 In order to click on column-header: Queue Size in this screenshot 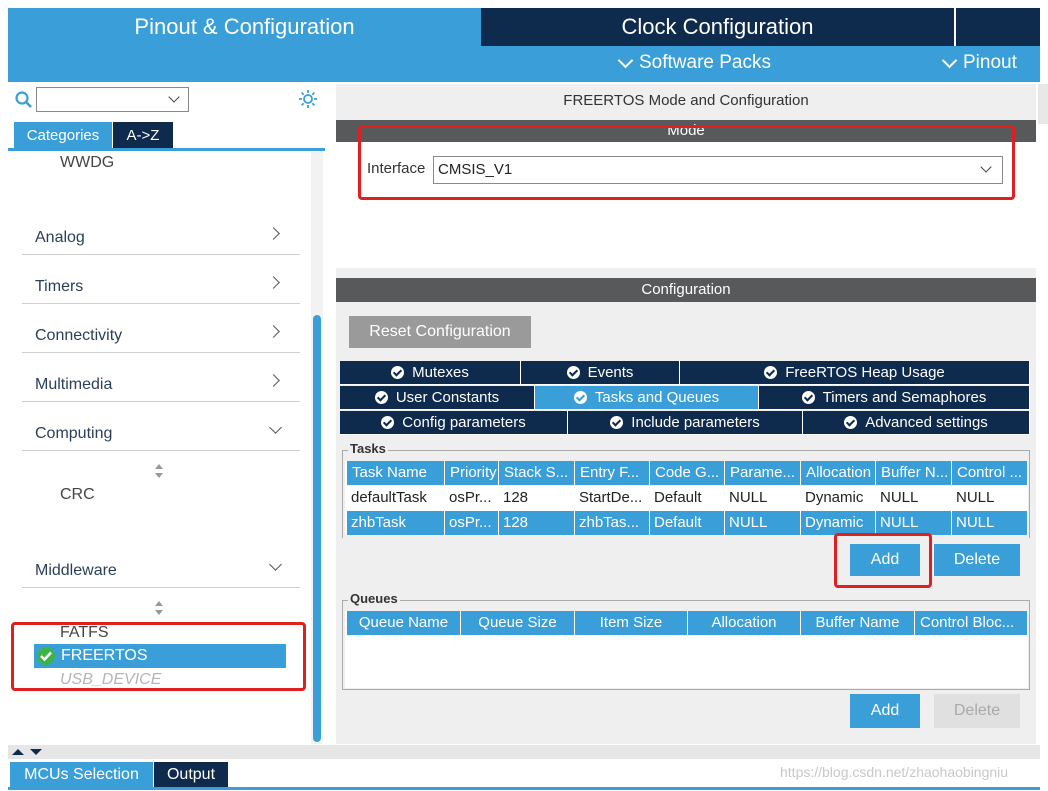, I will do `click(518, 623)`.